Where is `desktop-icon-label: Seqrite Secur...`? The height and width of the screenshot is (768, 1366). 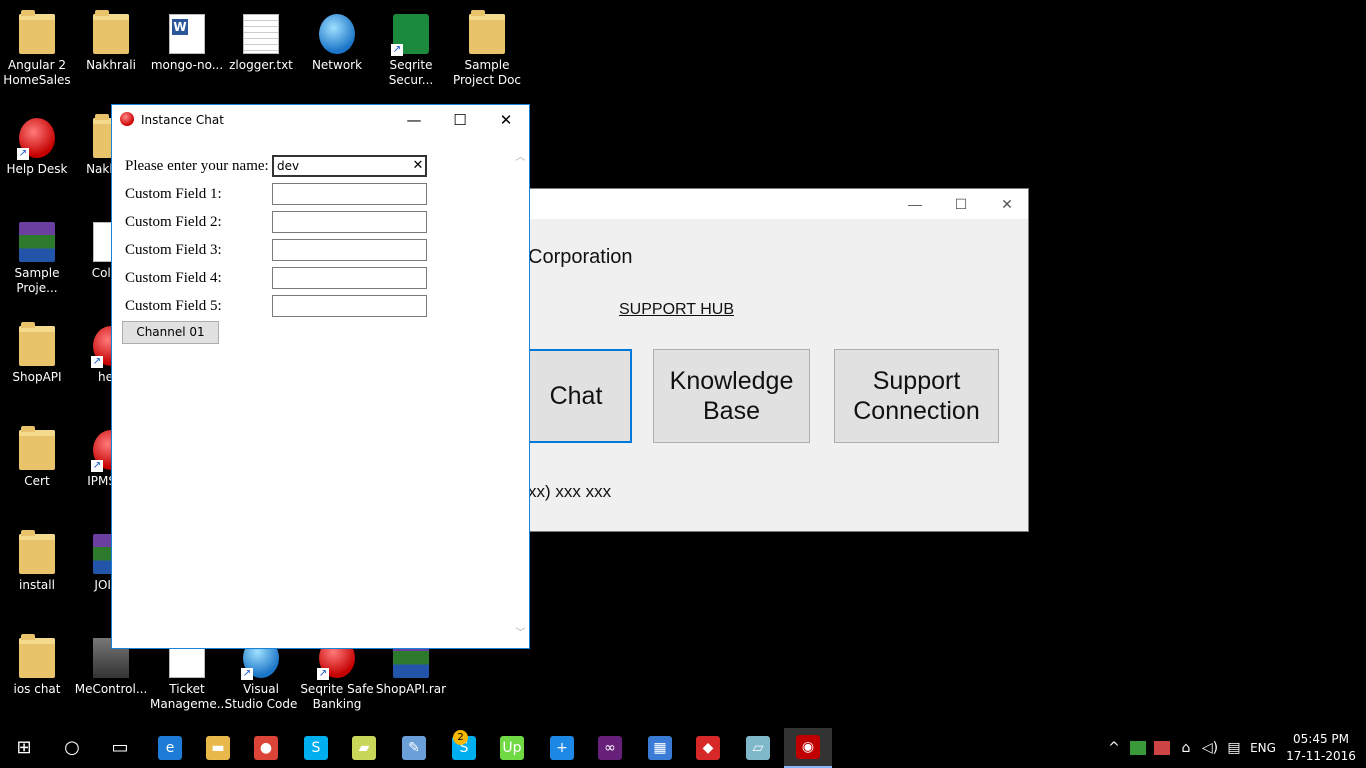 desktop-icon-label: Seqrite Secur... is located at coordinates (411, 72).